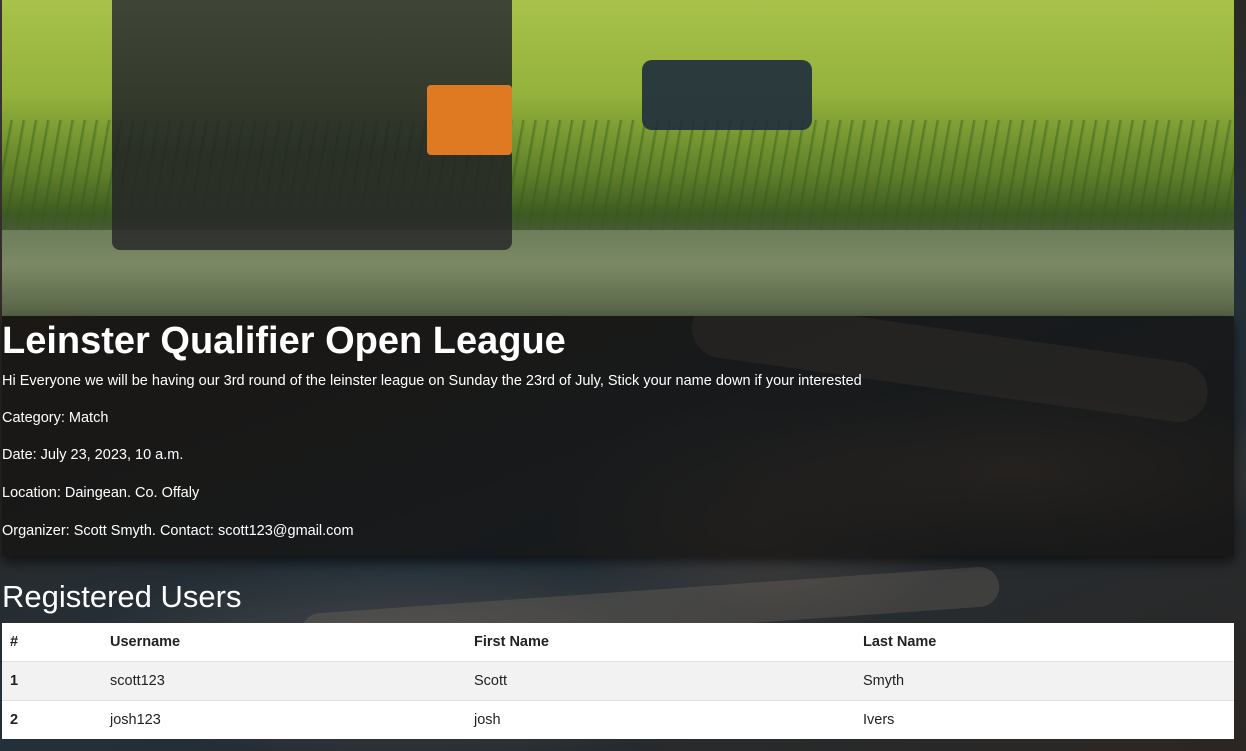 This screenshot has width=1246, height=751. What do you see at coordinates (93, 455) in the screenshot?
I see `event-date: Date: July 23, 2023, 10 a.m.` at bounding box center [93, 455].